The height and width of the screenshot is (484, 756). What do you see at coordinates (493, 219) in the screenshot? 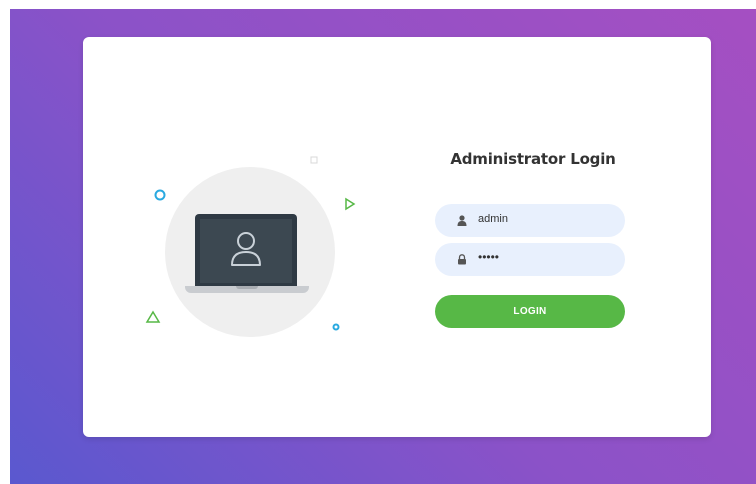
I see `username-value: admin` at bounding box center [493, 219].